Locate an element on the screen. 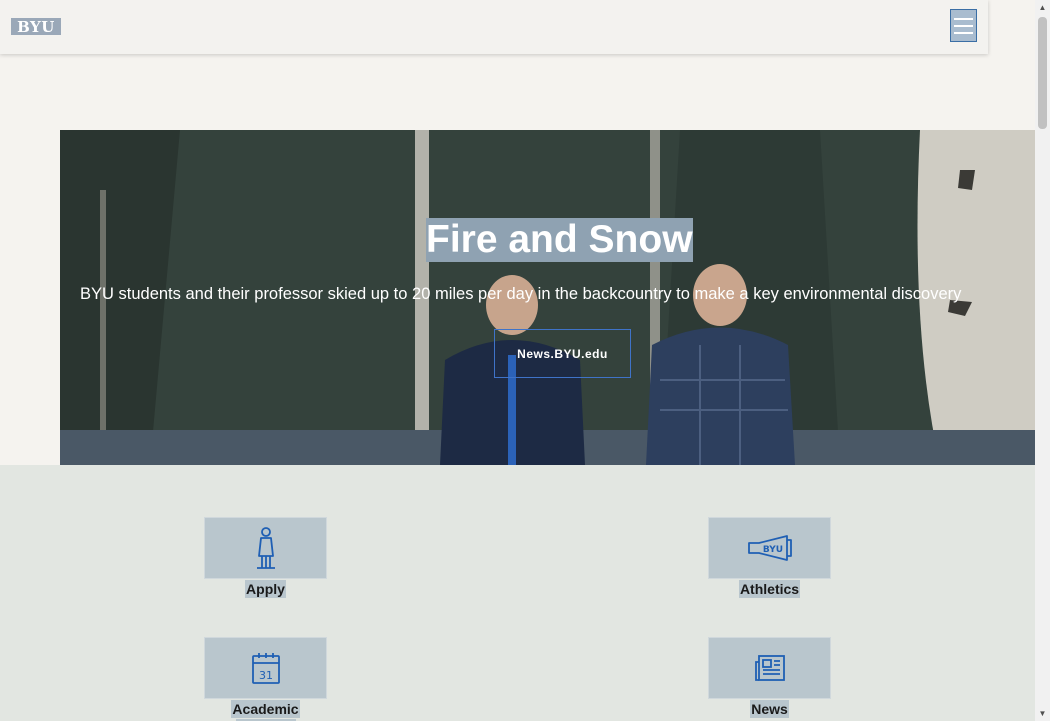 This screenshot has width=1050, height=721. news-icon-tile is located at coordinates (769, 668).